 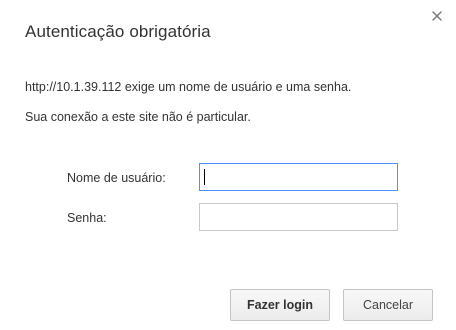 I want to click on login-button: Fazer login, so click(x=280, y=305).